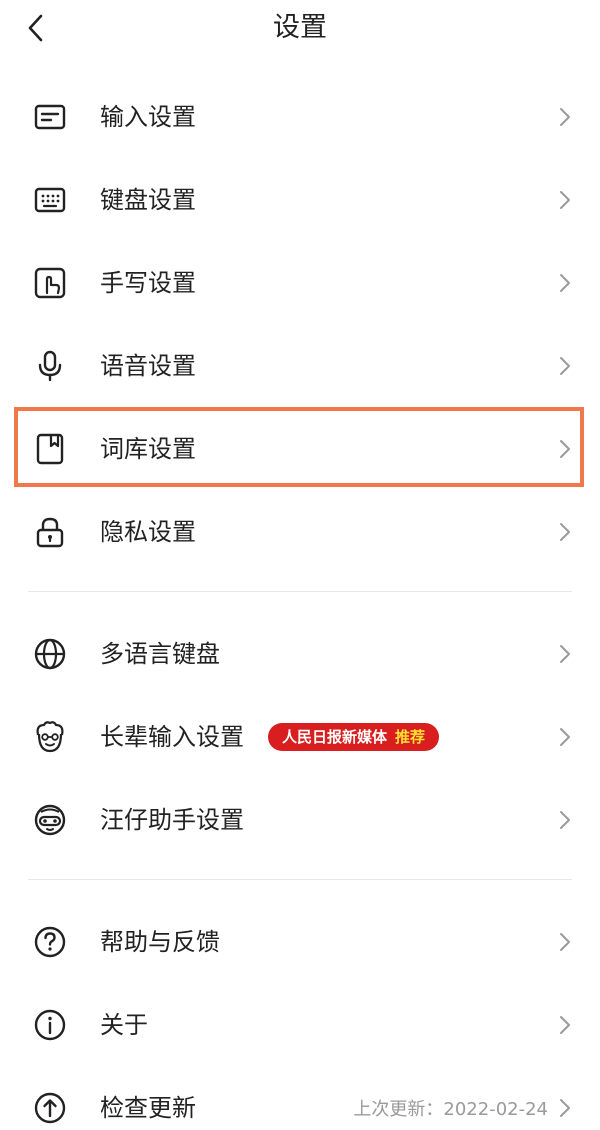 The image size is (600, 1130). What do you see at coordinates (172, 819) in the screenshot?
I see `row-label: 汪仔助手设置` at bounding box center [172, 819].